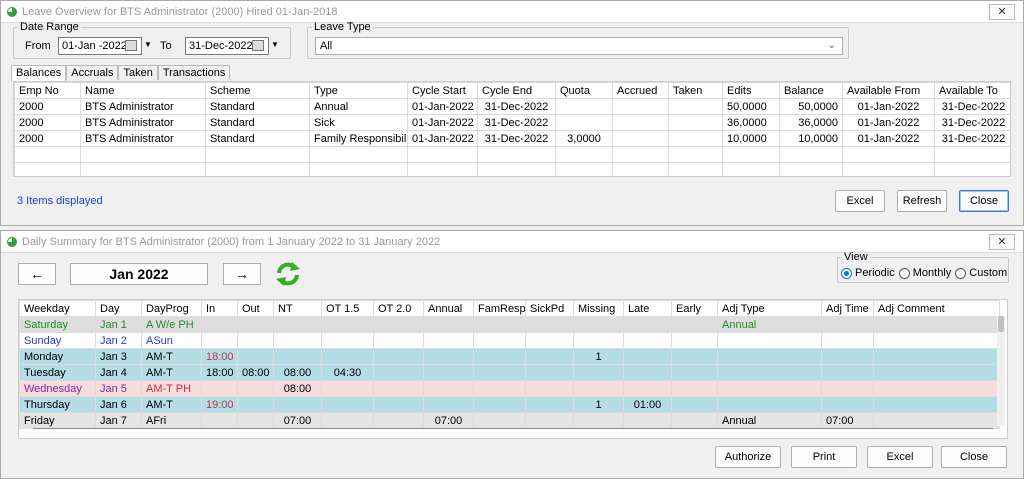 The image size is (1024, 479). What do you see at coordinates (811, 122) in the screenshot?
I see `table-cell: 36,0000` at bounding box center [811, 122].